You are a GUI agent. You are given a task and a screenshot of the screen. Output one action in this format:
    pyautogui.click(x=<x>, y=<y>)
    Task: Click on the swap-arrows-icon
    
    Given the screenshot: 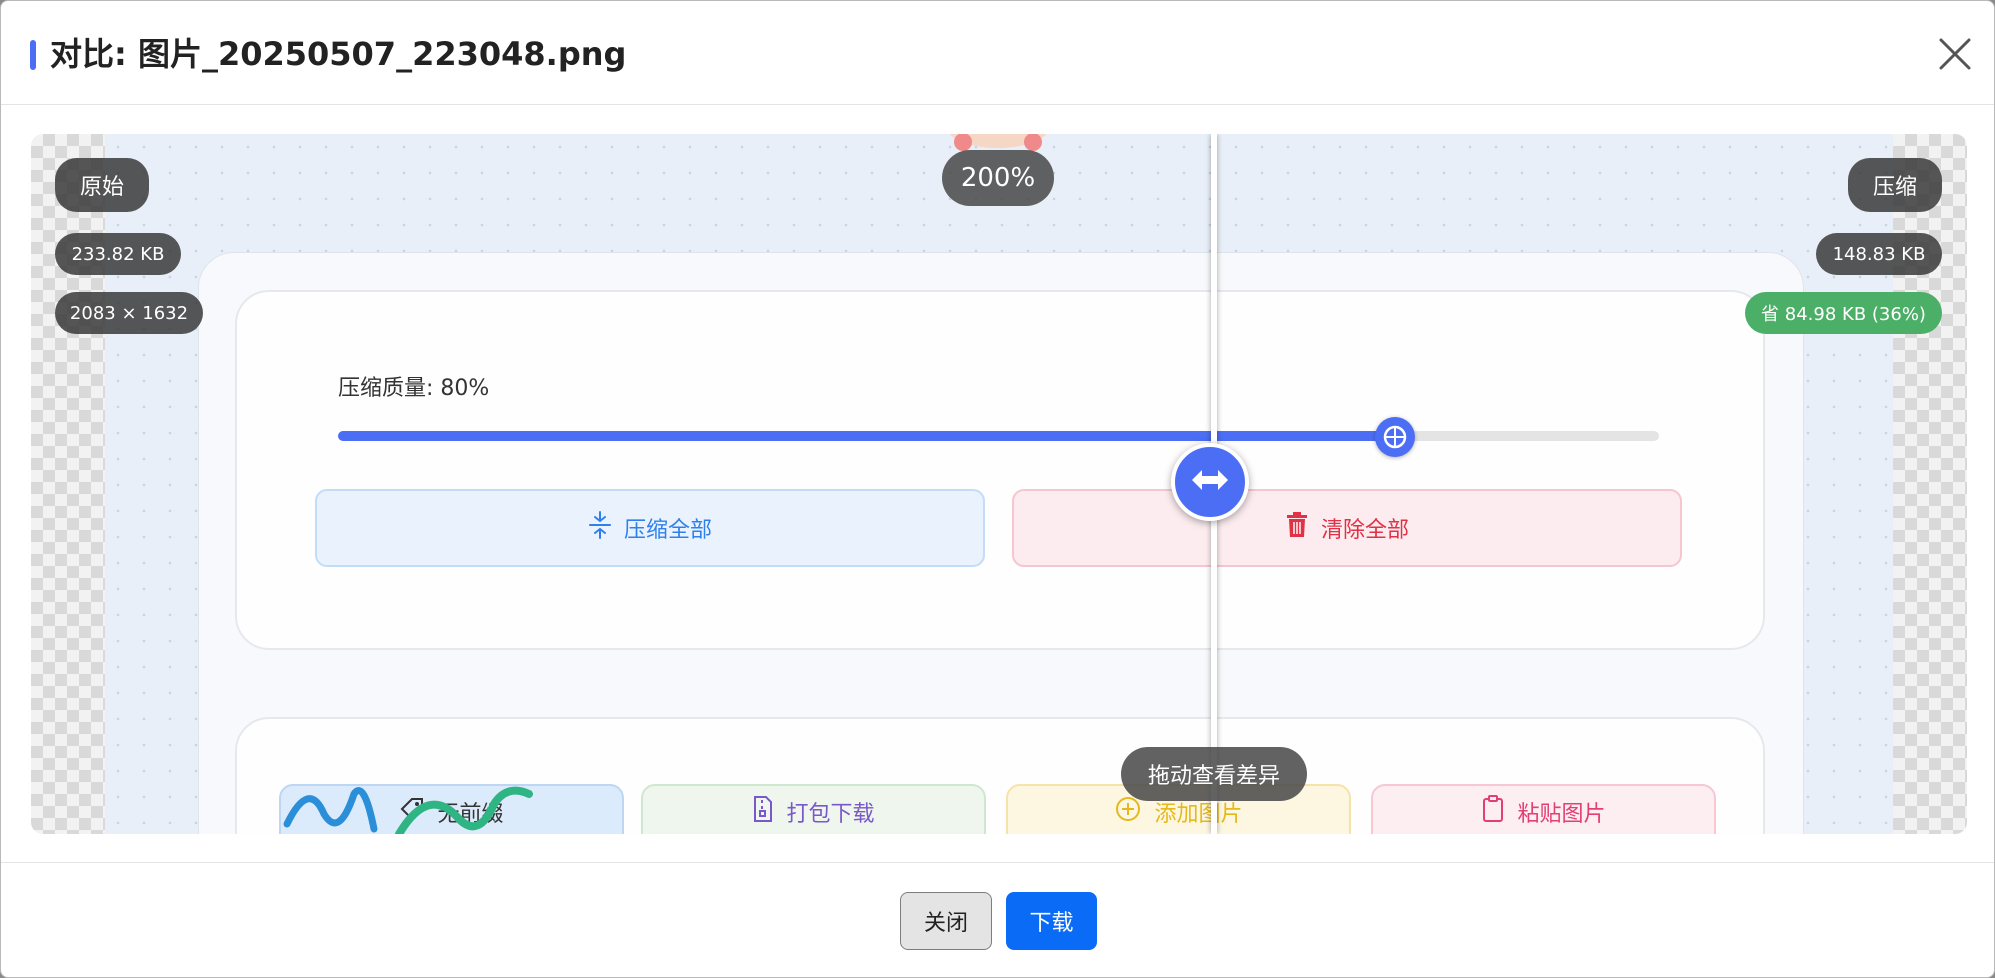 What is the action you would take?
    pyautogui.click(x=1210, y=482)
    